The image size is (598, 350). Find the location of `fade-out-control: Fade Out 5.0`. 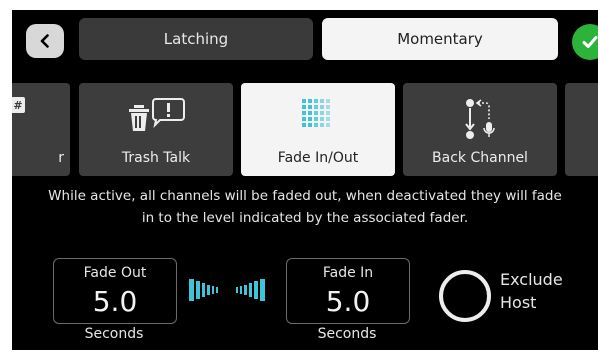

fade-out-control: Fade Out 5.0 is located at coordinates (115, 291).